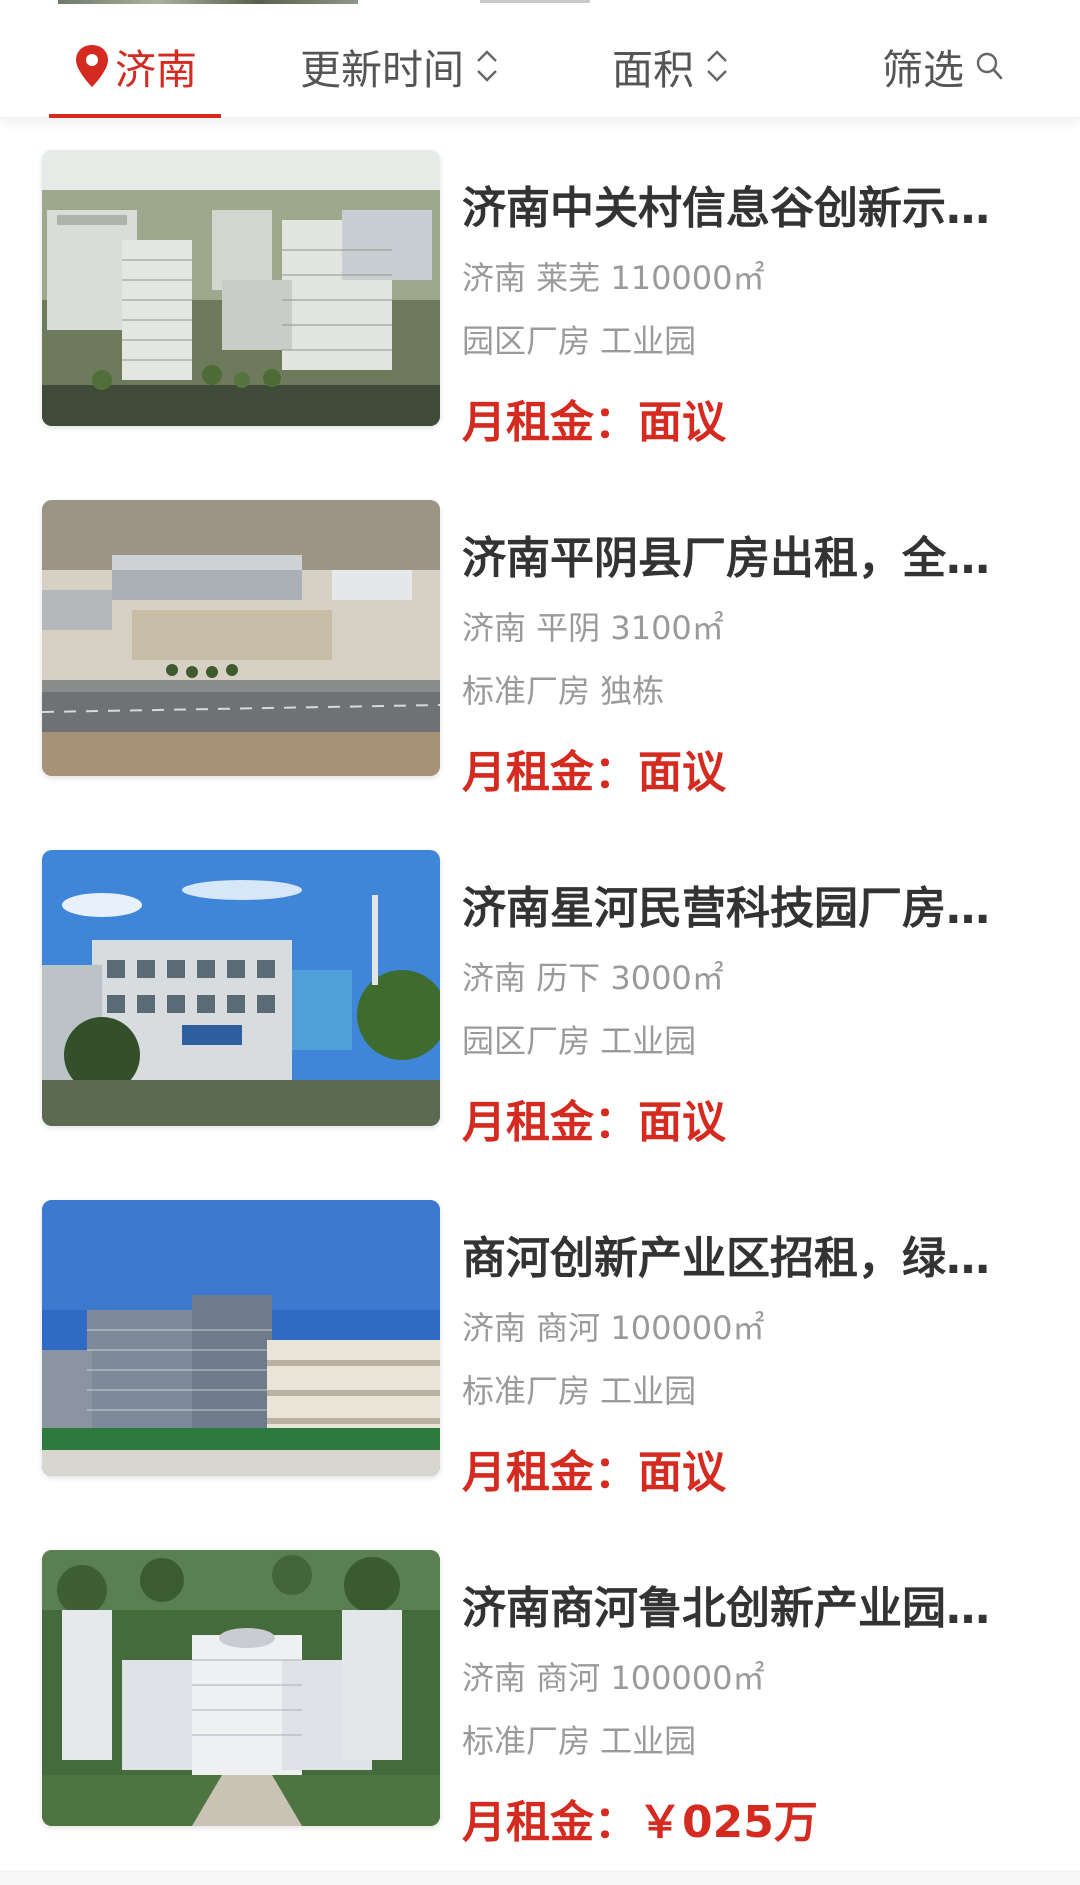 The image size is (1080, 1885). Describe the element at coordinates (540, 62) in the screenshot. I see `filter-bar: 济南 更新时间 面积 筛选` at that location.